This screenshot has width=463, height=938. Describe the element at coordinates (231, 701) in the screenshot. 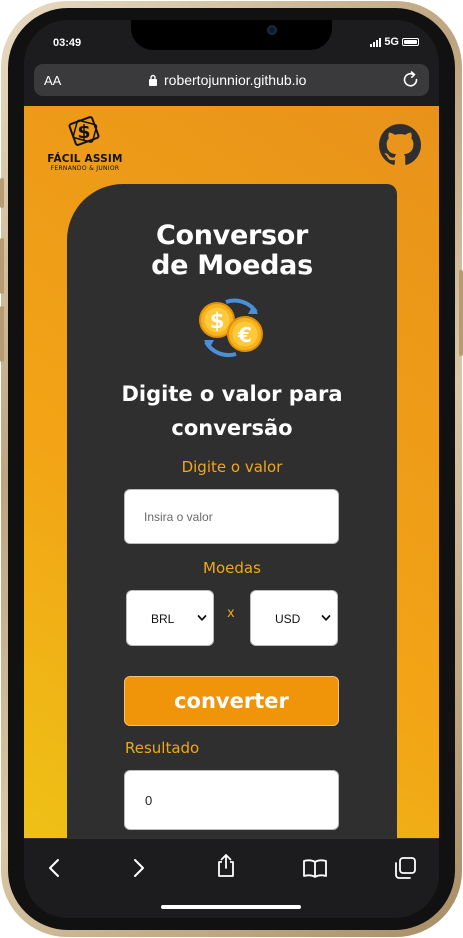

I see `convert-button: converter` at that location.